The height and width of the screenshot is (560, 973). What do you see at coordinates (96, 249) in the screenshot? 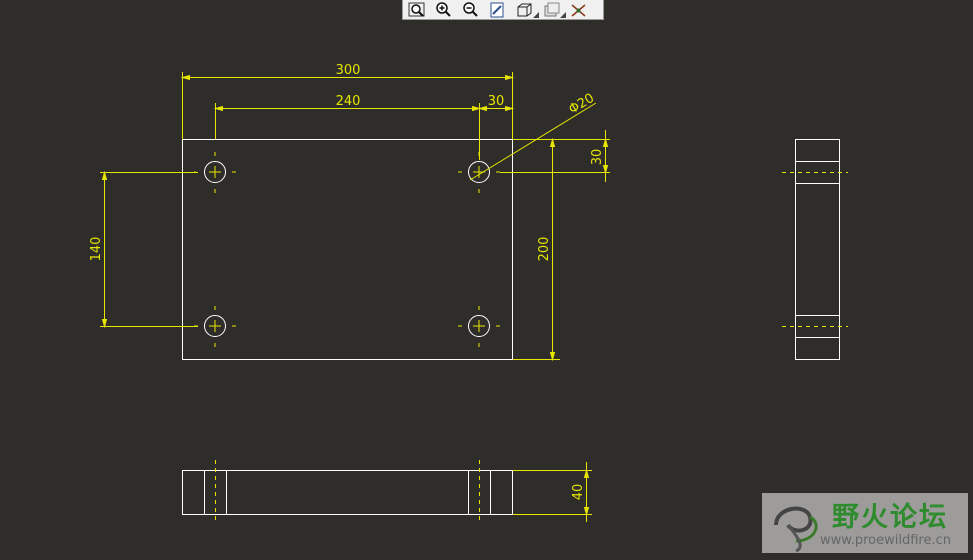
I see `dimension-hole-spacing-y-label: 140` at bounding box center [96, 249].